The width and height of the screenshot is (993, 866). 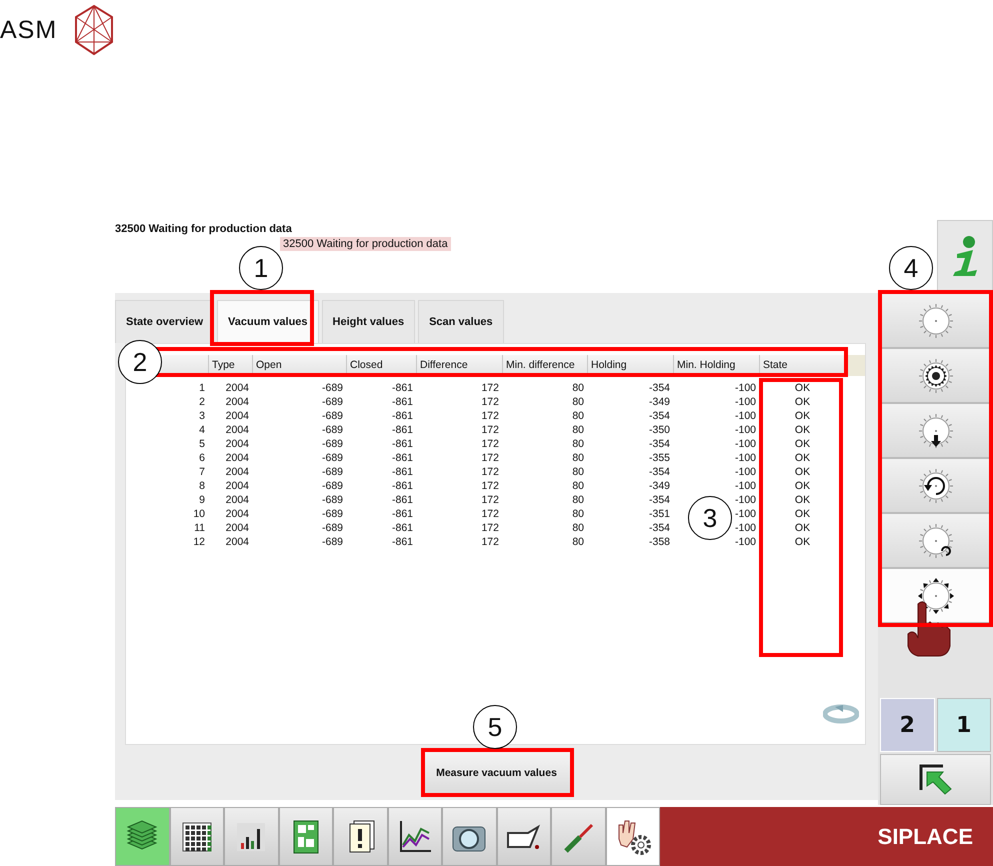 What do you see at coordinates (935, 779) in the screenshot?
I see `exit-button` at bounding box center [935, 779].